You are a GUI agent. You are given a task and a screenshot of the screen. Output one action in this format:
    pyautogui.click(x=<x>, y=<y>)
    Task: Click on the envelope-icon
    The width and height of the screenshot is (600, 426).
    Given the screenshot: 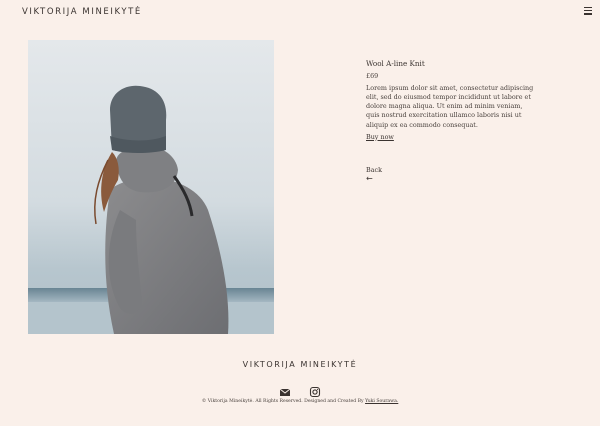 What is the action you would take?
    pyautogui.click(x=285, y=389)
    